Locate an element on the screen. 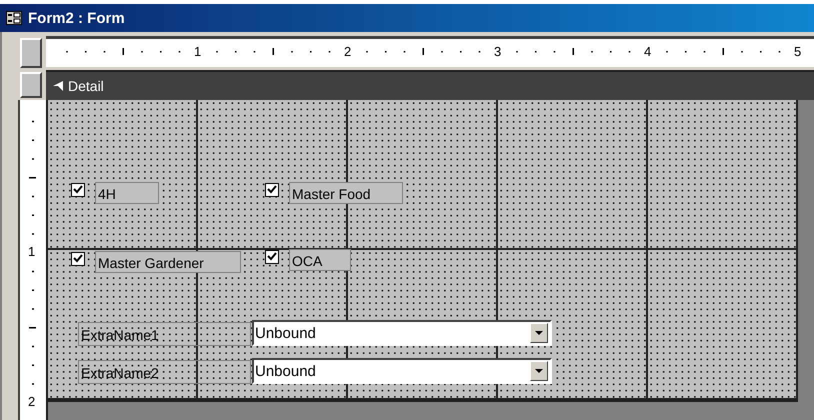  section-header-bar: Detail is located at coordinates (430, 85).